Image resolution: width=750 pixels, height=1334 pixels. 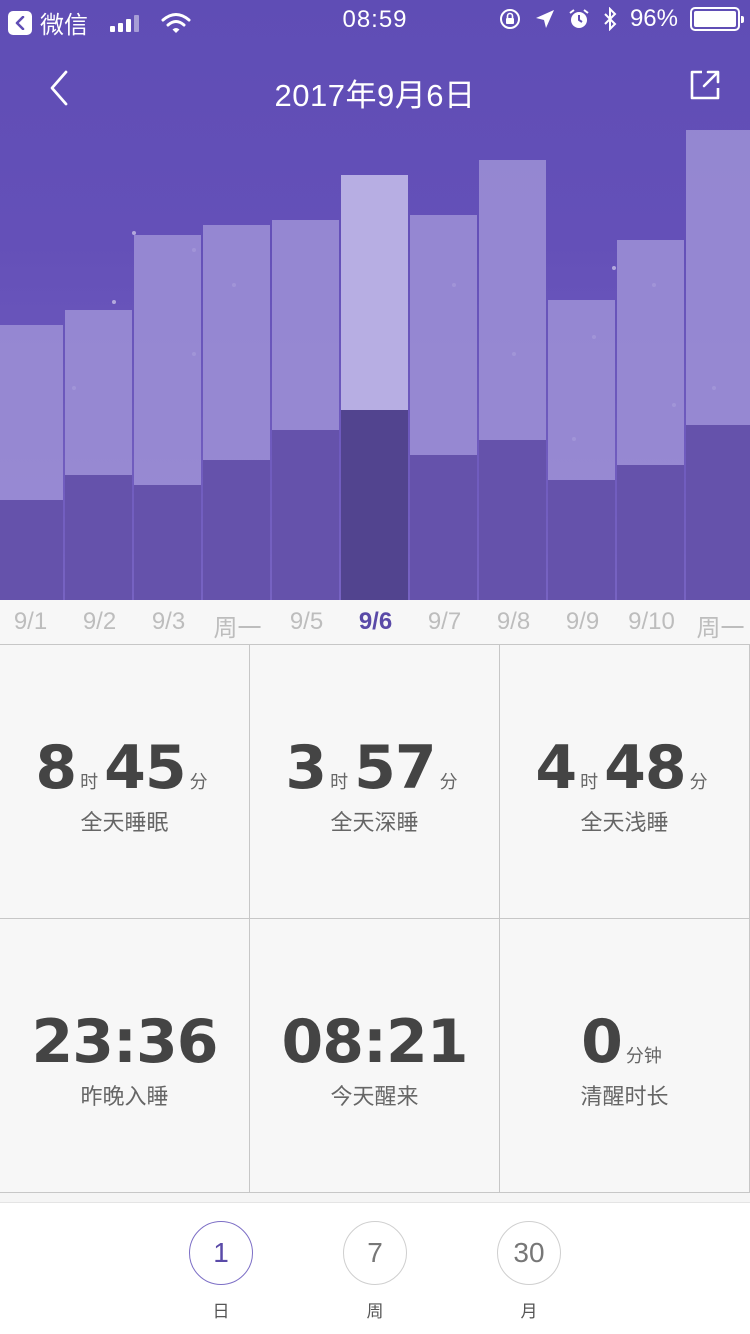 I want to click on stat-number: 57, so click(x=395, y=768).